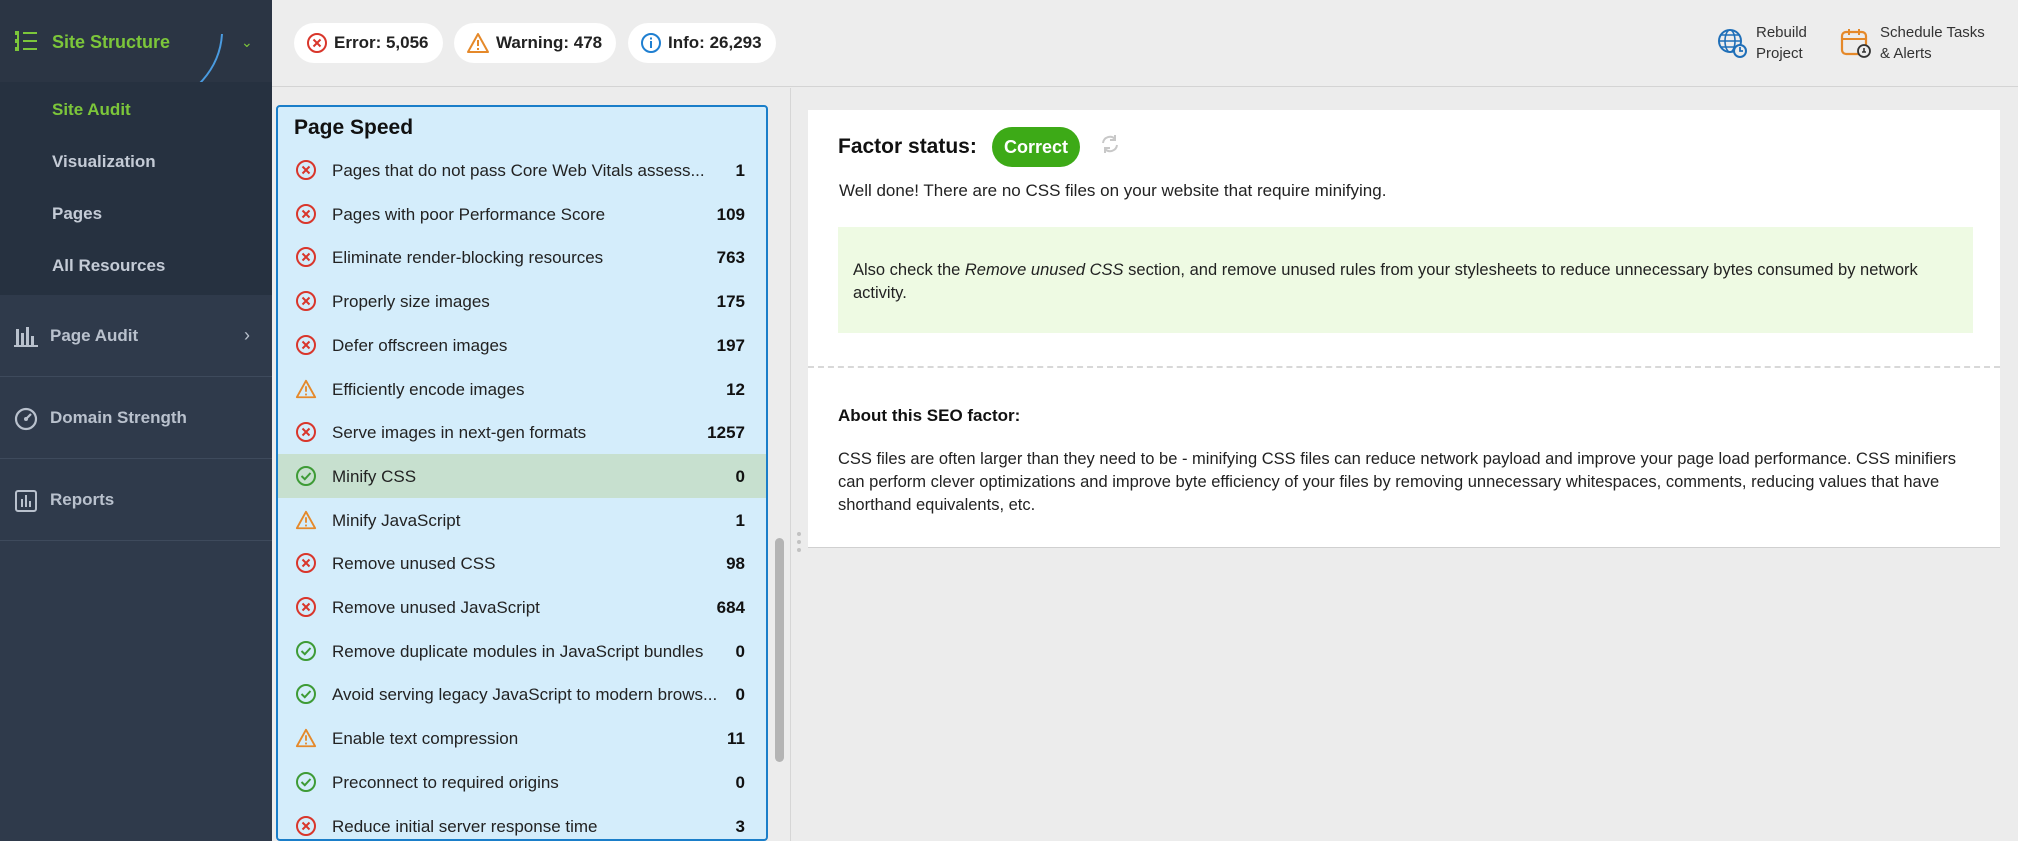  Describe the element at coordinates (136, 500) in the screenshot. I see `sidebar-item-reports: Reports` at that location.